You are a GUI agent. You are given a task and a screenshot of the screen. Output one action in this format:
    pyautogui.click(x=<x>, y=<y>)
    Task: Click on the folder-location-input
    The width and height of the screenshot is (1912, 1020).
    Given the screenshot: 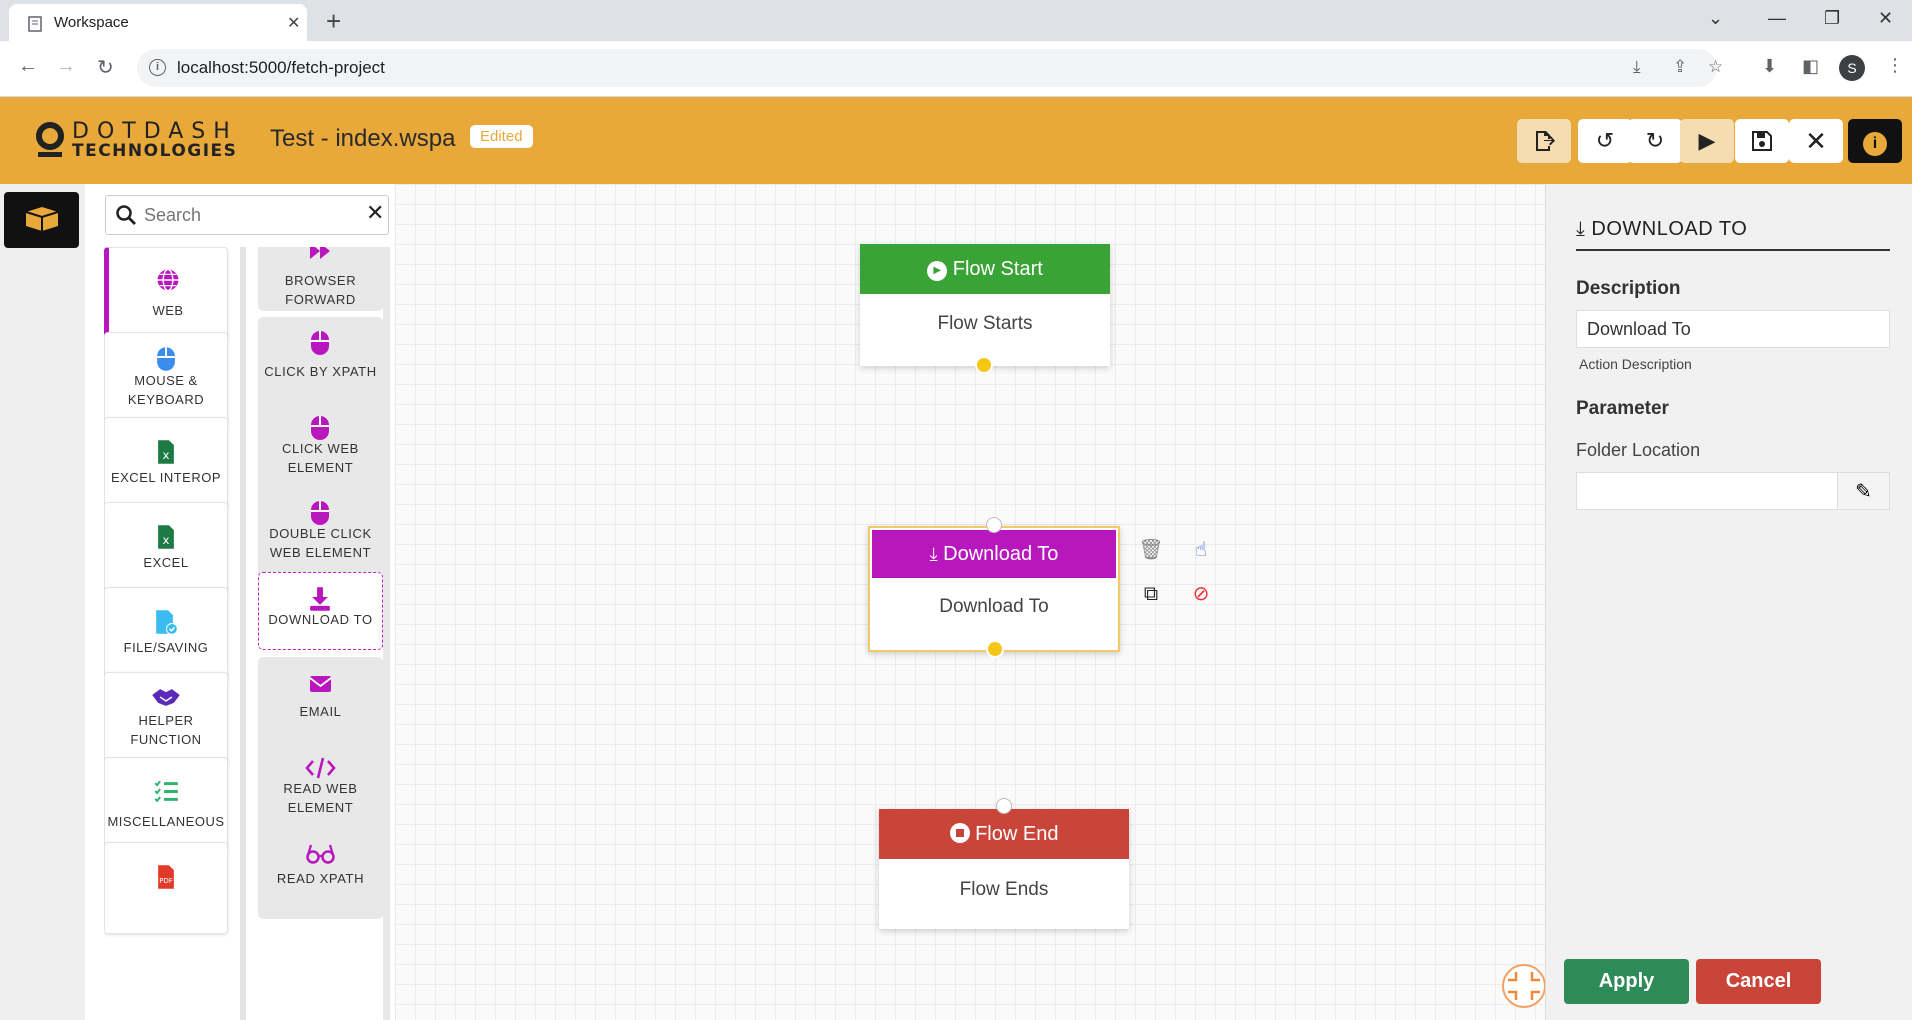 What is the action you would take?
    pyautogui.click(x=1707, y=491)
    